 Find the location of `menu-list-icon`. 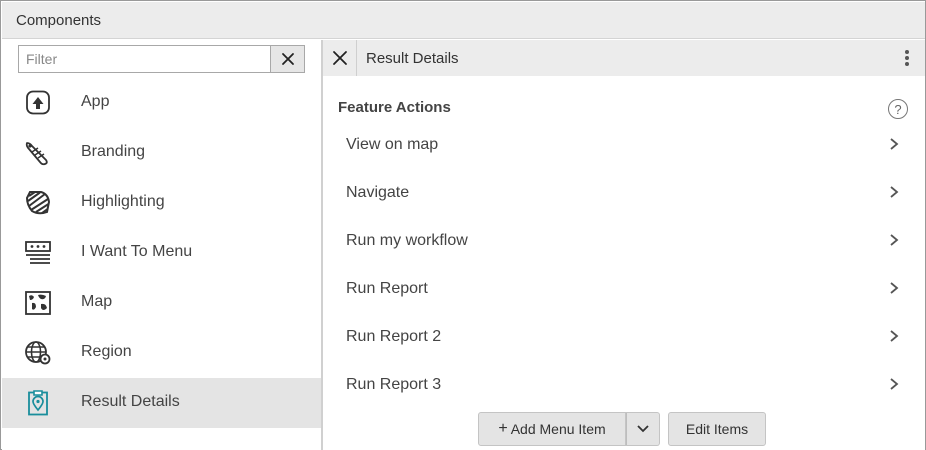

menu-list-icon is located at coordinates (38, 253).